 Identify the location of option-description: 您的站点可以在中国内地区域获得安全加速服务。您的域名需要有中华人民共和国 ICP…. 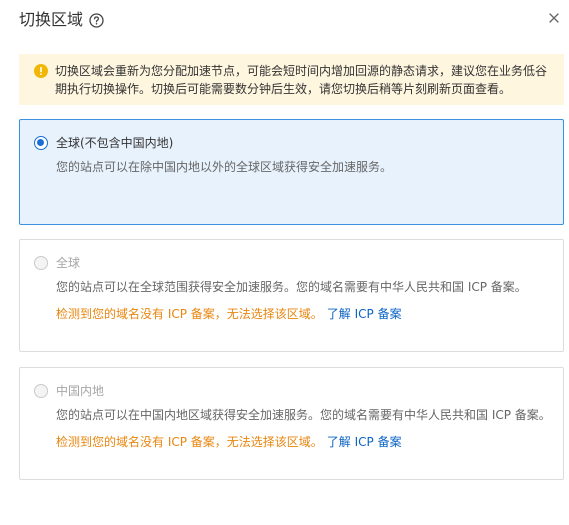
(303, 415).